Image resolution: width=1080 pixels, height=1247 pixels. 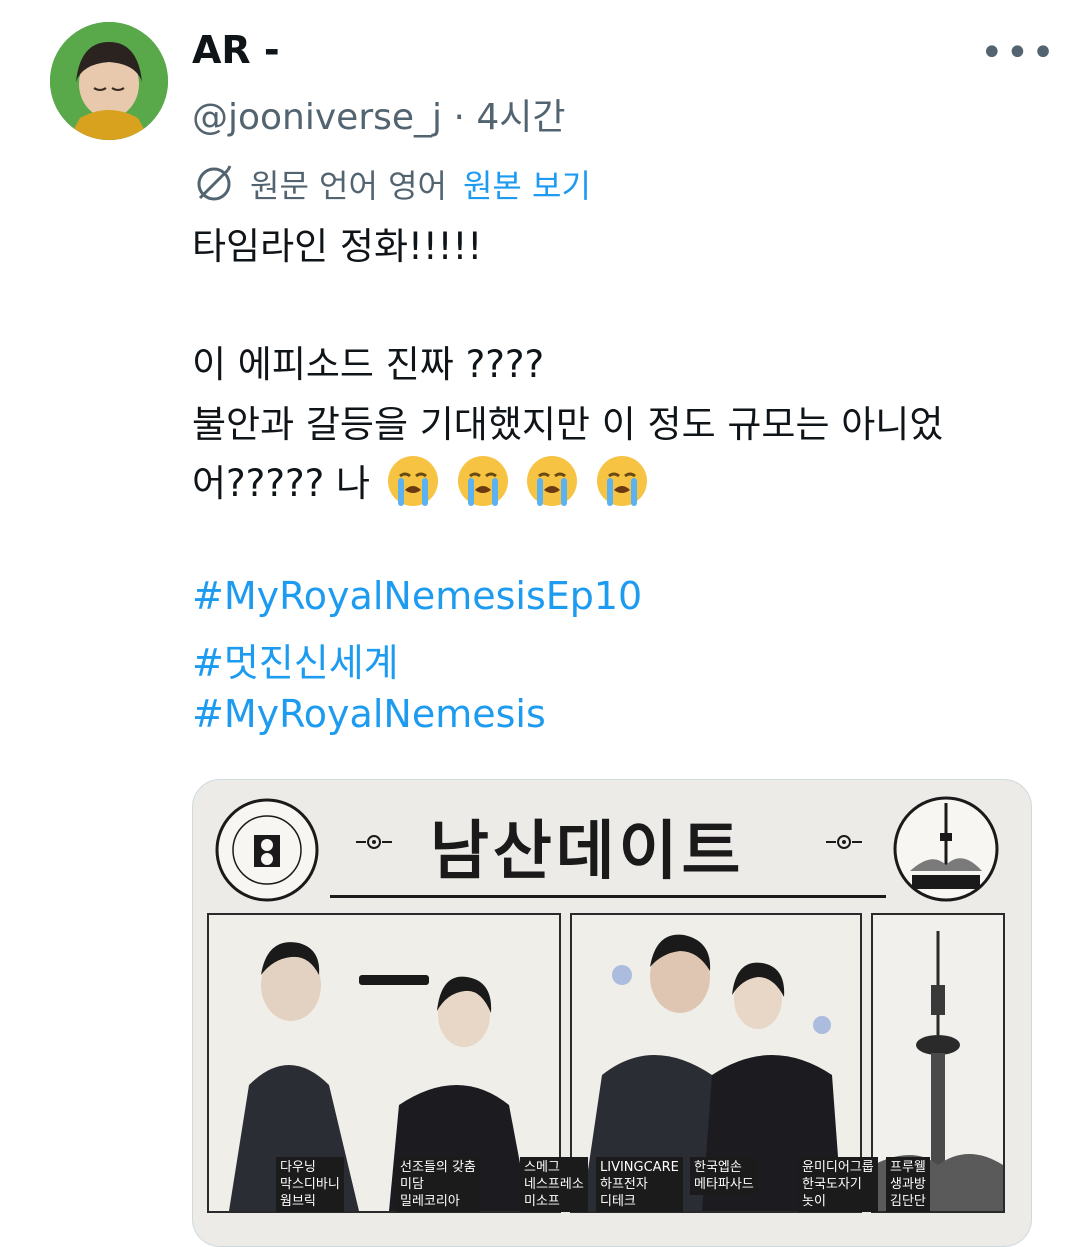 I want to click on avatar-image, so click(x=109, y=81).